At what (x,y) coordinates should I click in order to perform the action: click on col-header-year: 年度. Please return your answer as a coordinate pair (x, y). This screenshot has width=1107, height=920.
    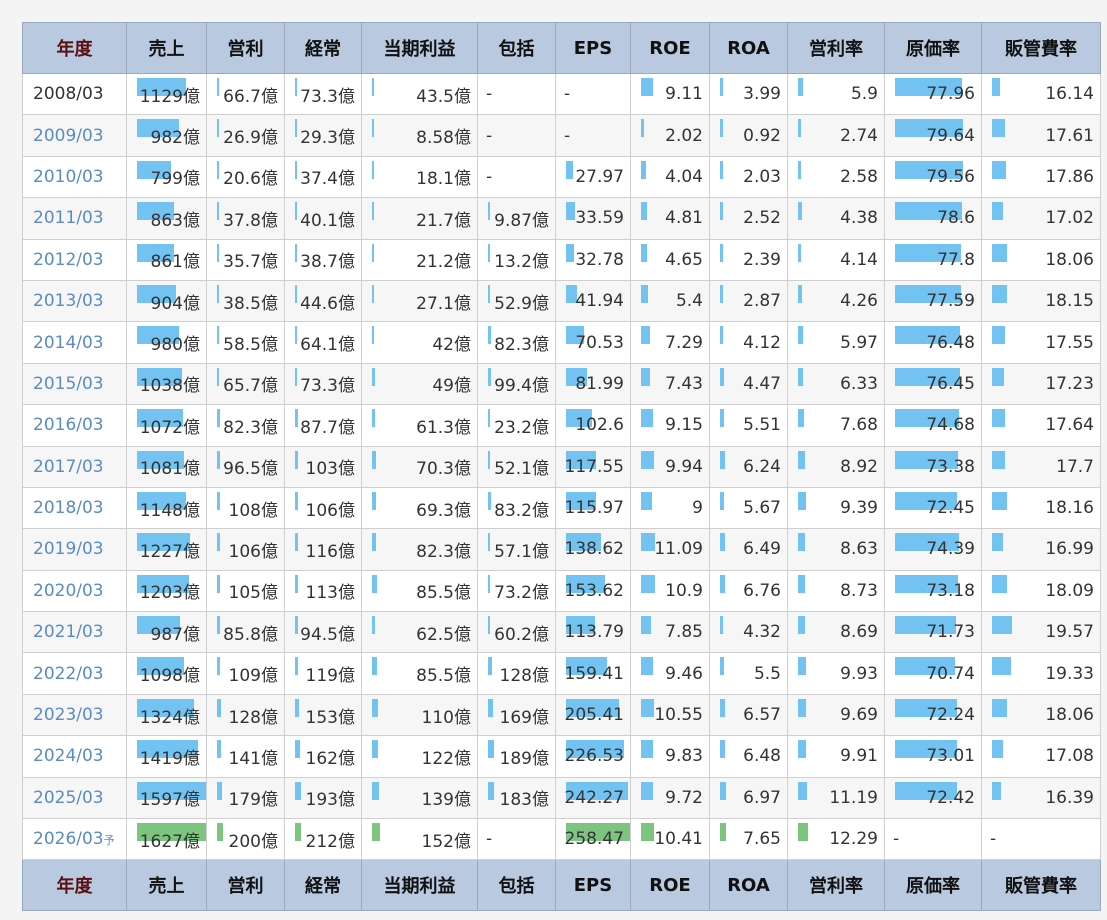
    Looking at the image, I should click on (74, 48).